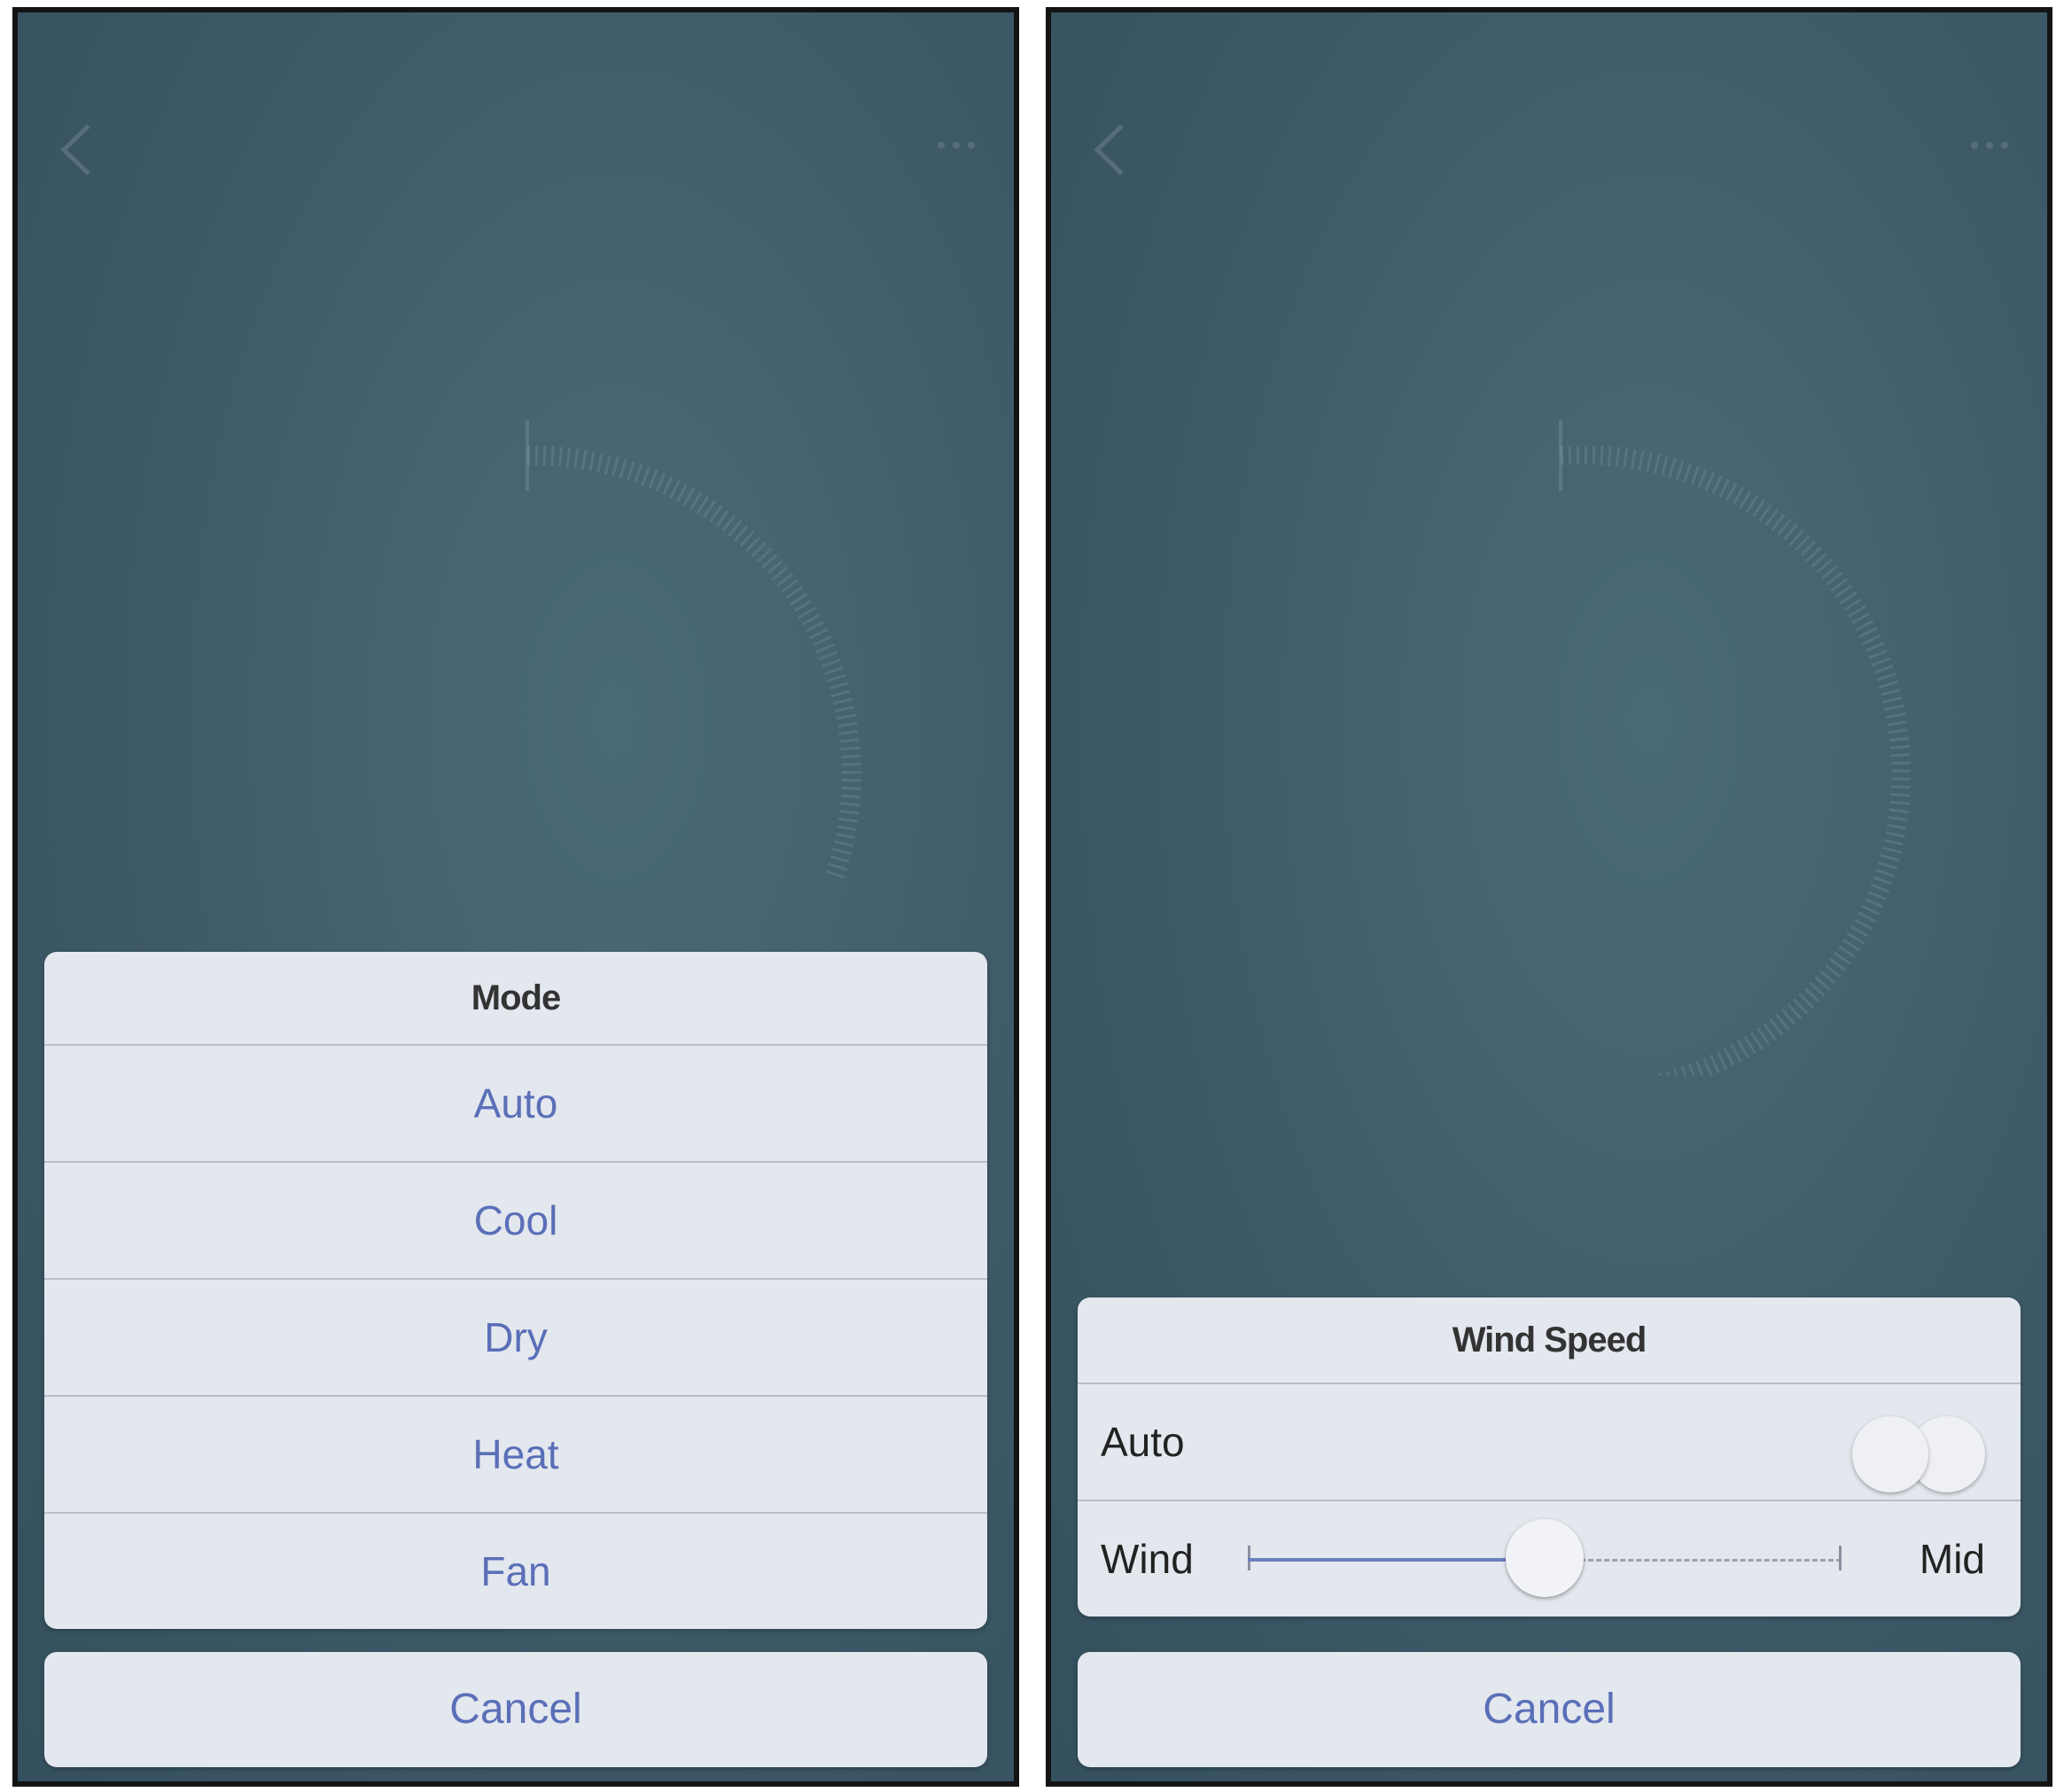 Image resolution: width=2056 pixels, height=1792 pixels. I want to click on wind-row: Wind Mid, so click(1549, 1558).